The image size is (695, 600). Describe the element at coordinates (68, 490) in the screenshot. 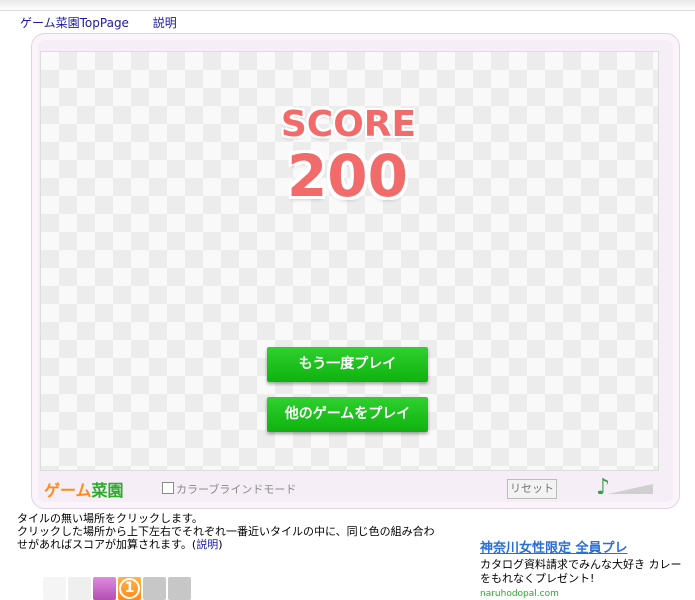

I see `logo-text-game: ゲーム` at that location.